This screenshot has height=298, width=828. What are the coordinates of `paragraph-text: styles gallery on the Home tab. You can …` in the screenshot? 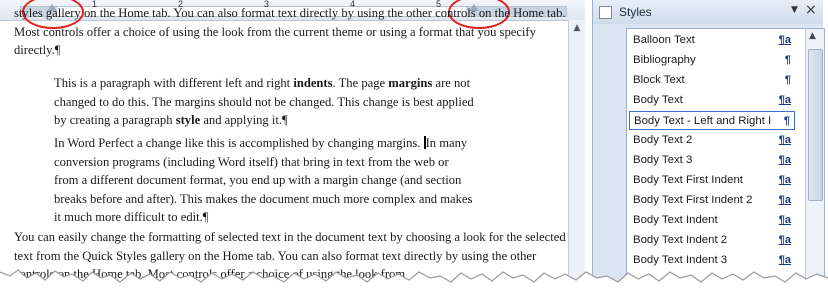 It's located at (290, 32).